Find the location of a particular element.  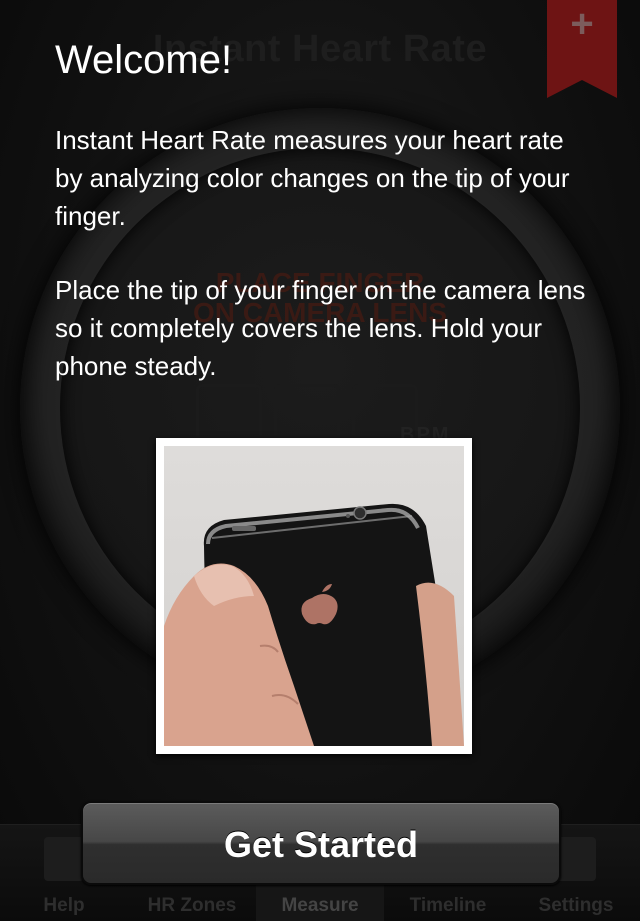

get-started-button: Get Started is located at coordinates (321, 843).